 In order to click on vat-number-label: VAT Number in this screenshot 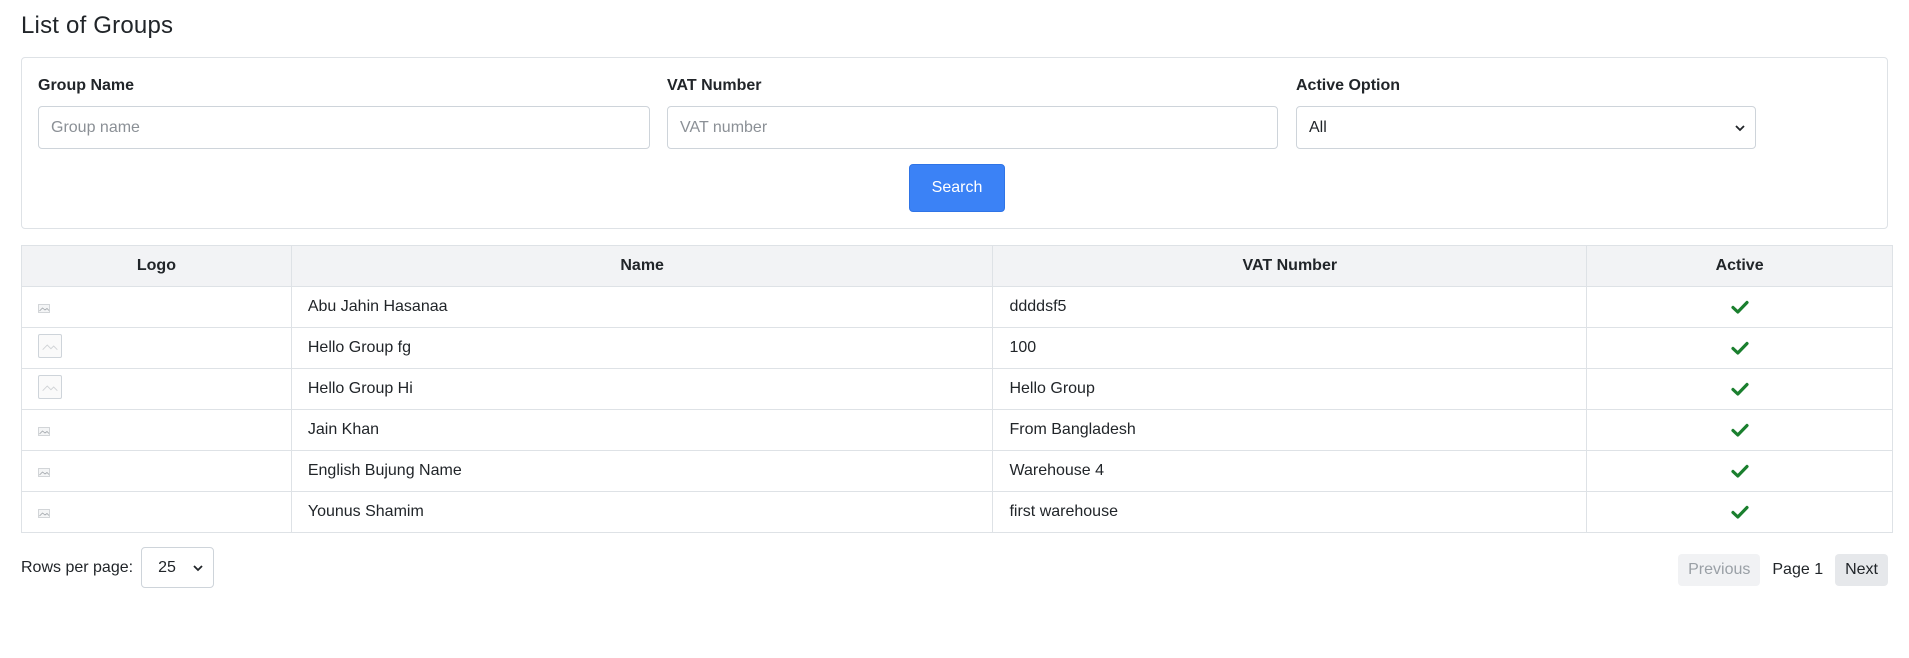, I will do `click(714, 85)`.